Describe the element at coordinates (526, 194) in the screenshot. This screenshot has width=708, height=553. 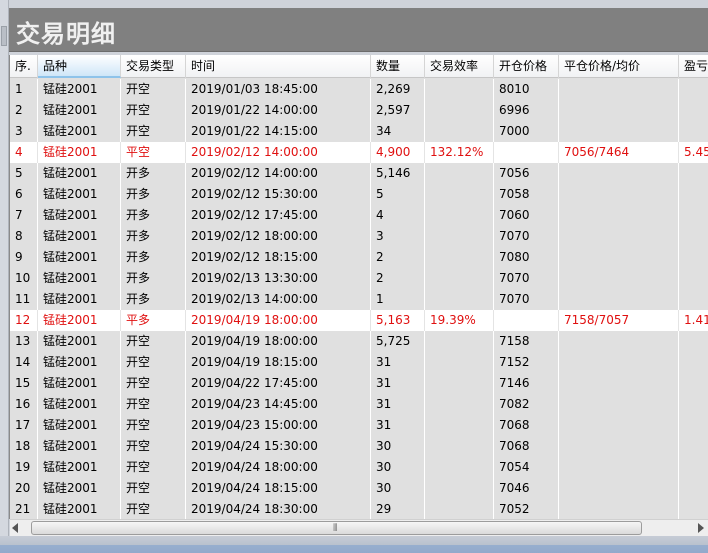
I see `cell-open-price: 7058` at that location.